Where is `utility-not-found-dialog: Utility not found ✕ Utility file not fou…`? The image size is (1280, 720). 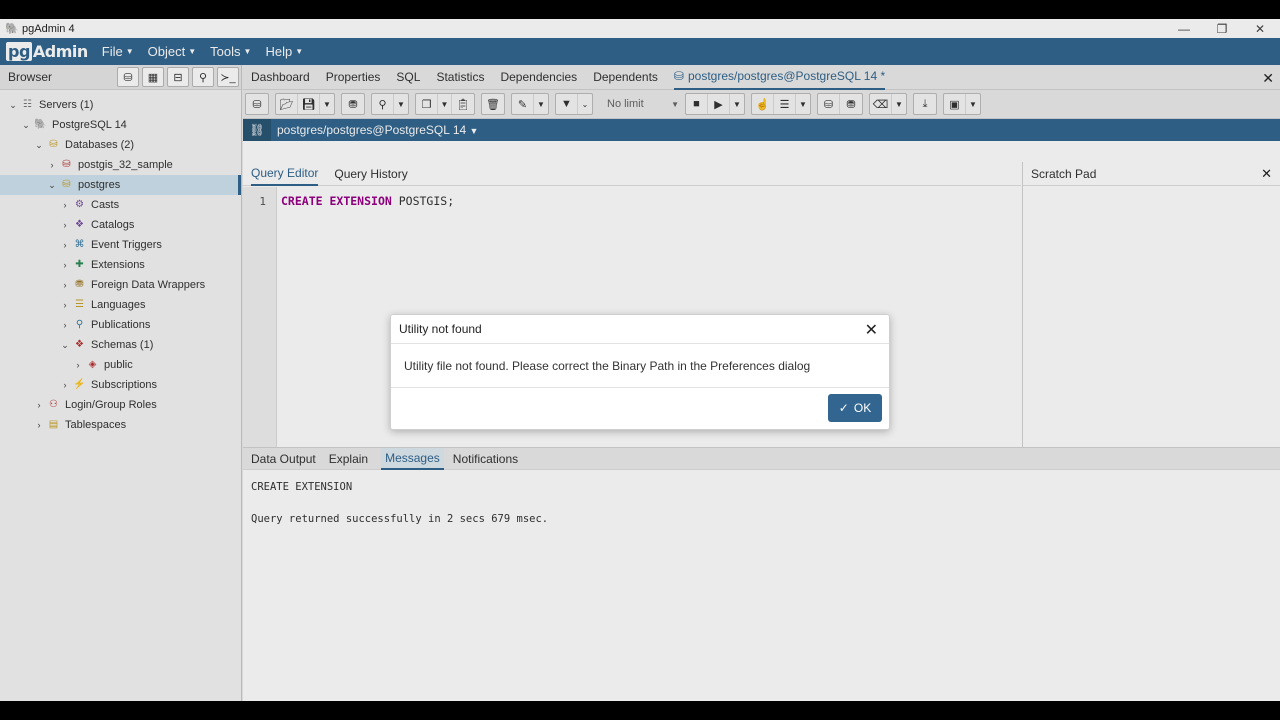
utility-not-found-dialog: Utility not found ✕ Utility file not fou… is located at coordinates (640, 372).